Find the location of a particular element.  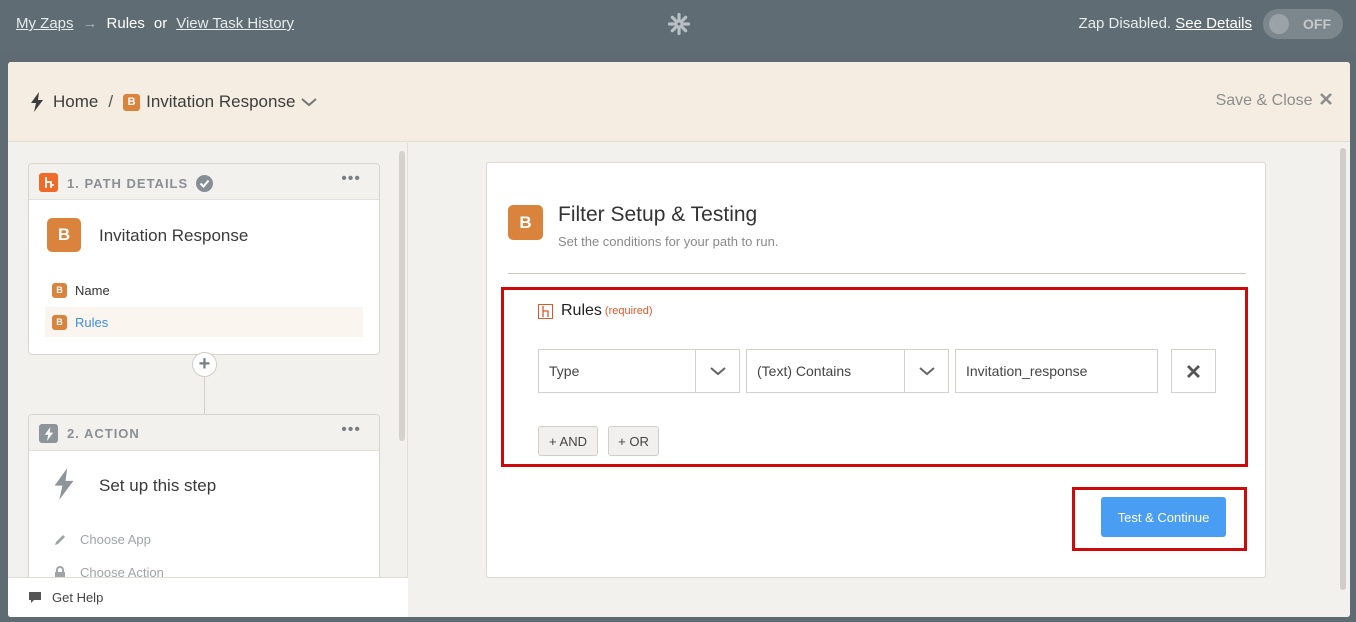

top-breadcrumb: My Zaps → Rules or View Task History is located at coordinates (155, 23).